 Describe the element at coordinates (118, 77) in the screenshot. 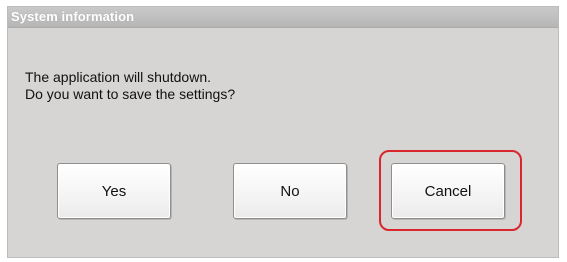

I see `message-line-1: The application will shutdown.` at that location.